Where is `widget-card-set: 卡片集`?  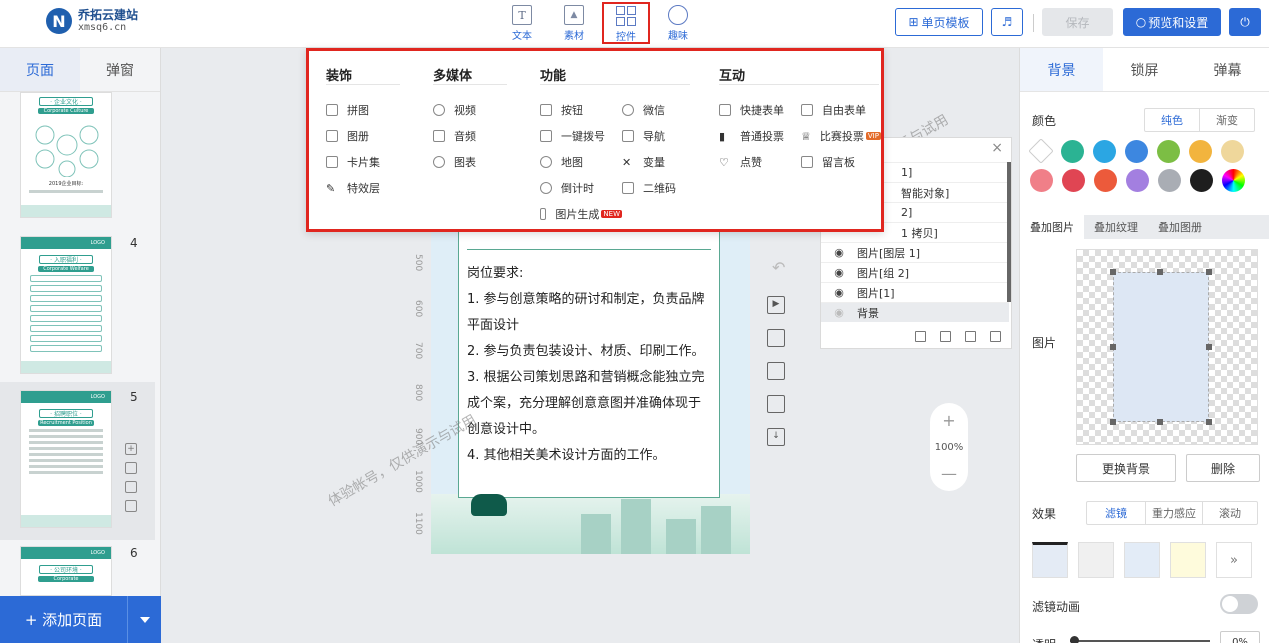
widget-card-set: 卡片集 is located at coordinates (363, 162).